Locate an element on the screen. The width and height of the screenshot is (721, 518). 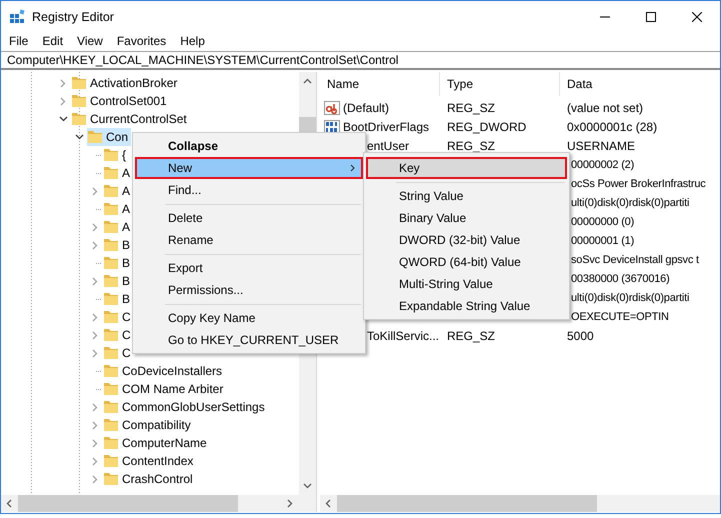
tree-item: CoDeviceInstallers is located at coordinates (164, 371).